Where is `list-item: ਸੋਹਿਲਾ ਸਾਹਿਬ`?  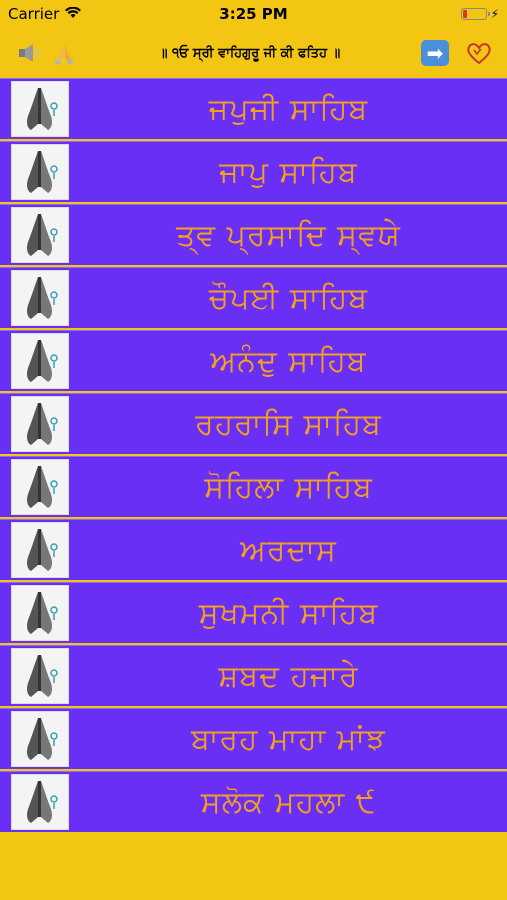 list-item: ਸੋਹਿਲਾ ਸਾਹਿਬ is located at coordinates (253, 486).